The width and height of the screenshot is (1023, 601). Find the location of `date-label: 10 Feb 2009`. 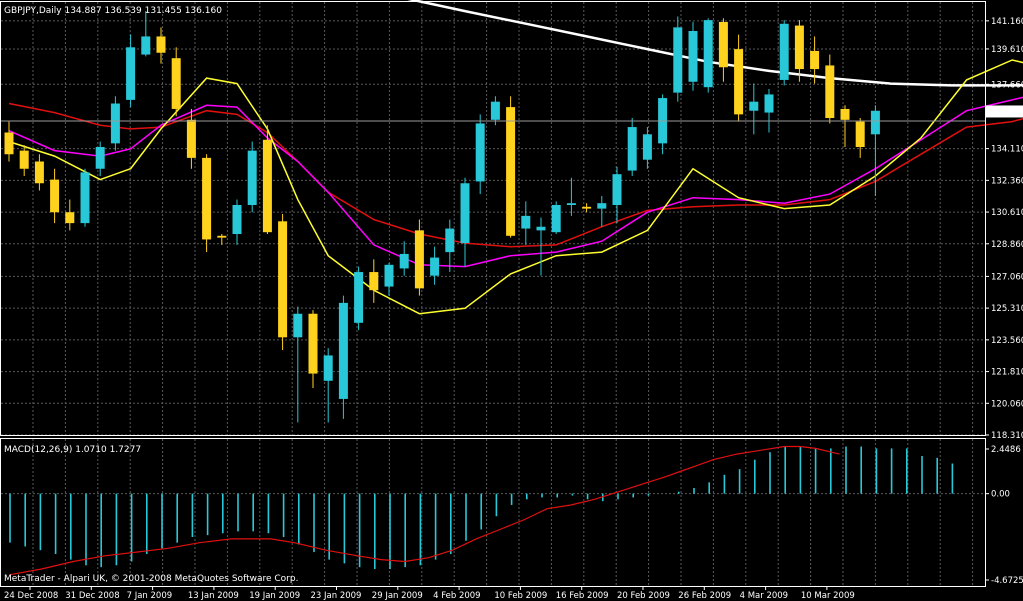

date-label: 10 Feb 2009 is located at coordinates (520, 596).